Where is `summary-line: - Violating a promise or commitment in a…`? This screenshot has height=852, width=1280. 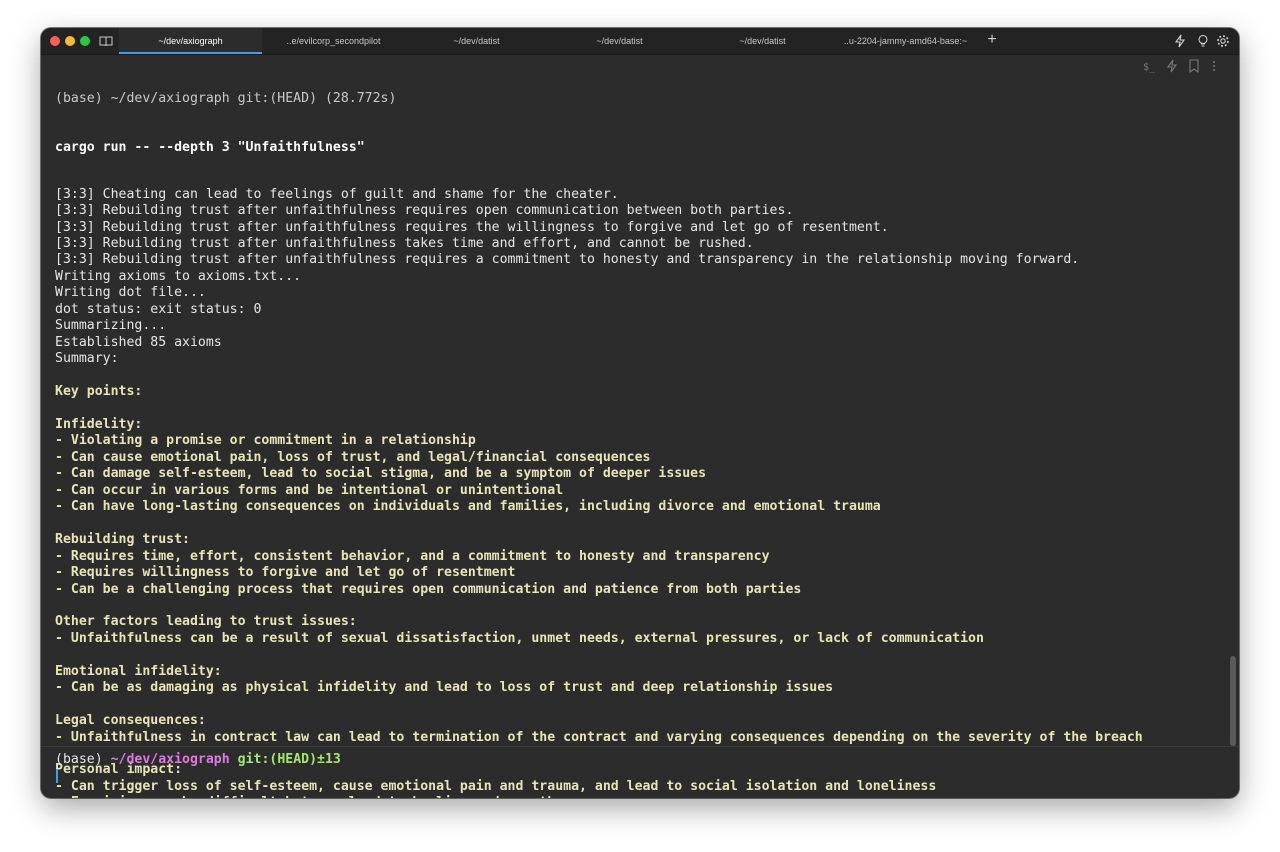
summary-line: - Violating a promise or commitment in a… is located at coordinates (265, 441).